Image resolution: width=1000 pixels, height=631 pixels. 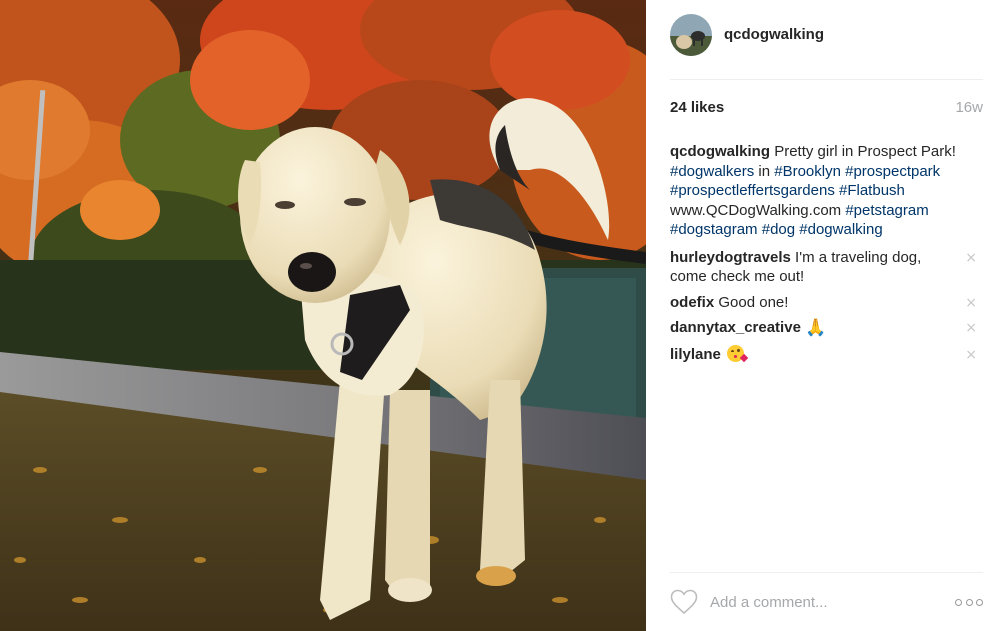 I want to click on comment-author: hurleydogtravels, so click(x=730, y=257).